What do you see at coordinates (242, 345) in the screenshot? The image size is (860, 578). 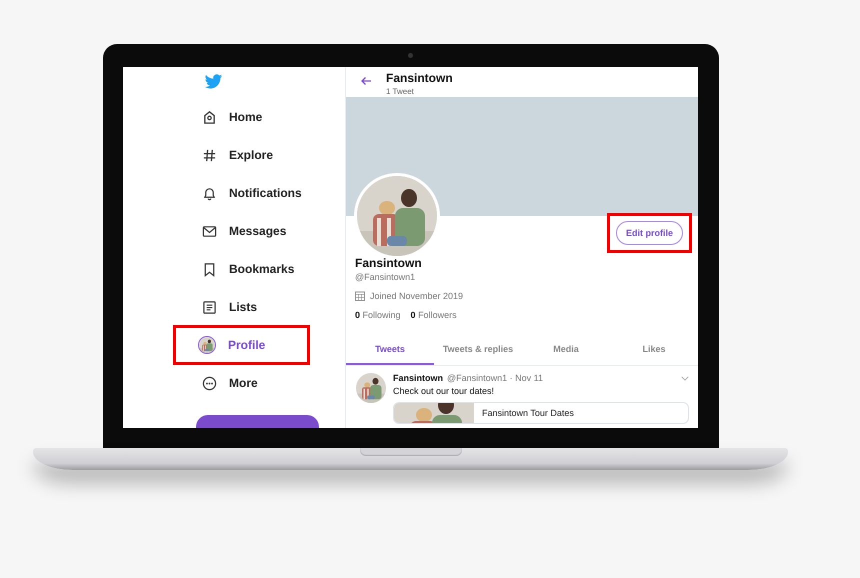 I see `nav-item: Profile` at bounding box center [242, 345].